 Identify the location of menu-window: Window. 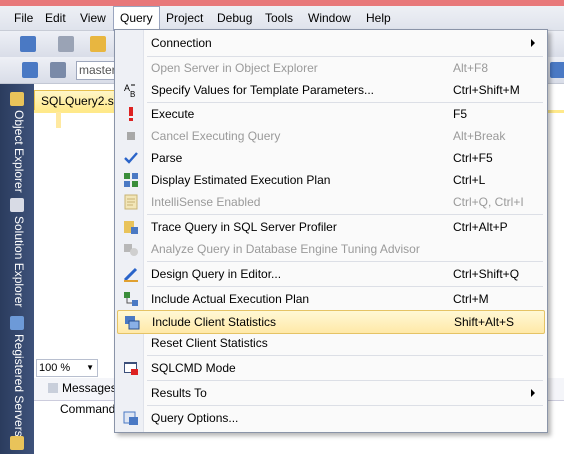
(329, 18).